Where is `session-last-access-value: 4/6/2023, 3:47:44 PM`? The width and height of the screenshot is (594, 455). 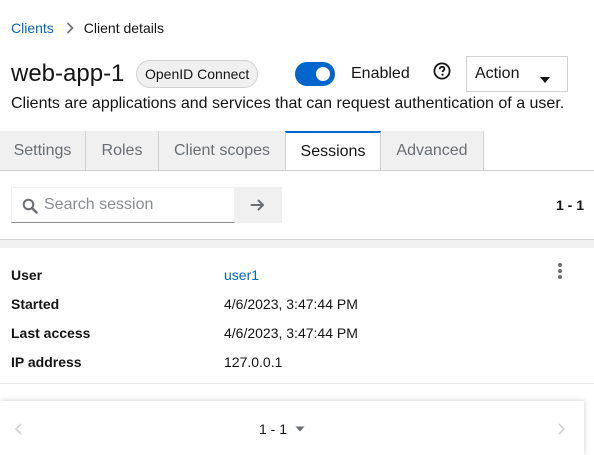 session-last-access-value: 4/6/2023, 3:47:44 PM is located at coordinates (291, 333).